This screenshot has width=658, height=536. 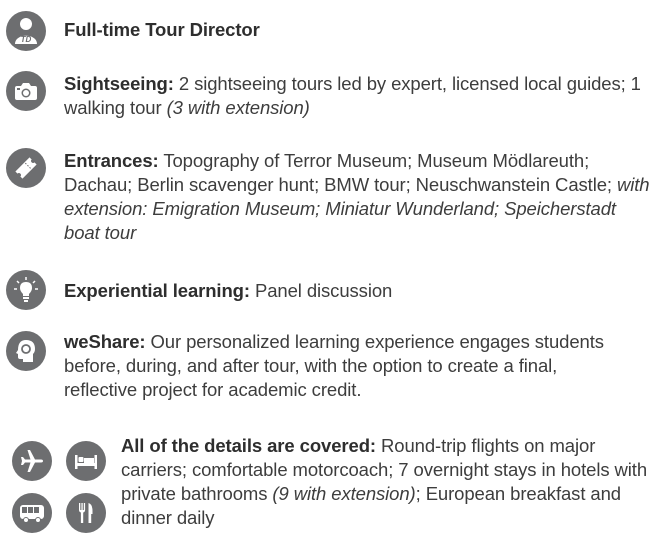 What do you see at coordinates (119, 83) in the screenshot?
I see `item-title: Sightseeing:` at bounding box center [119, 83].